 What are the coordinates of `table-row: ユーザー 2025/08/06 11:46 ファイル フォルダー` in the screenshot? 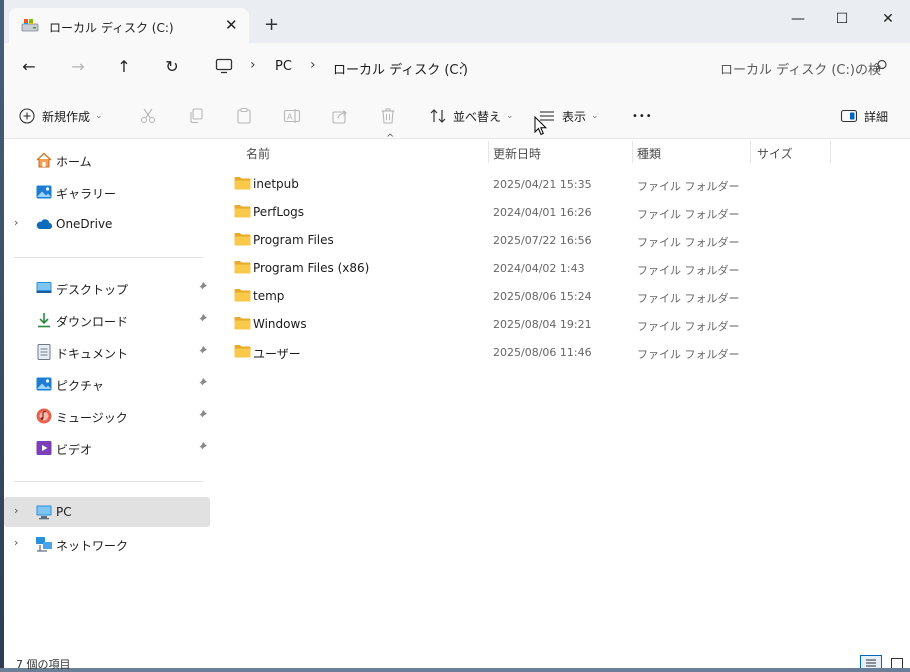 It's located at (564, 350).